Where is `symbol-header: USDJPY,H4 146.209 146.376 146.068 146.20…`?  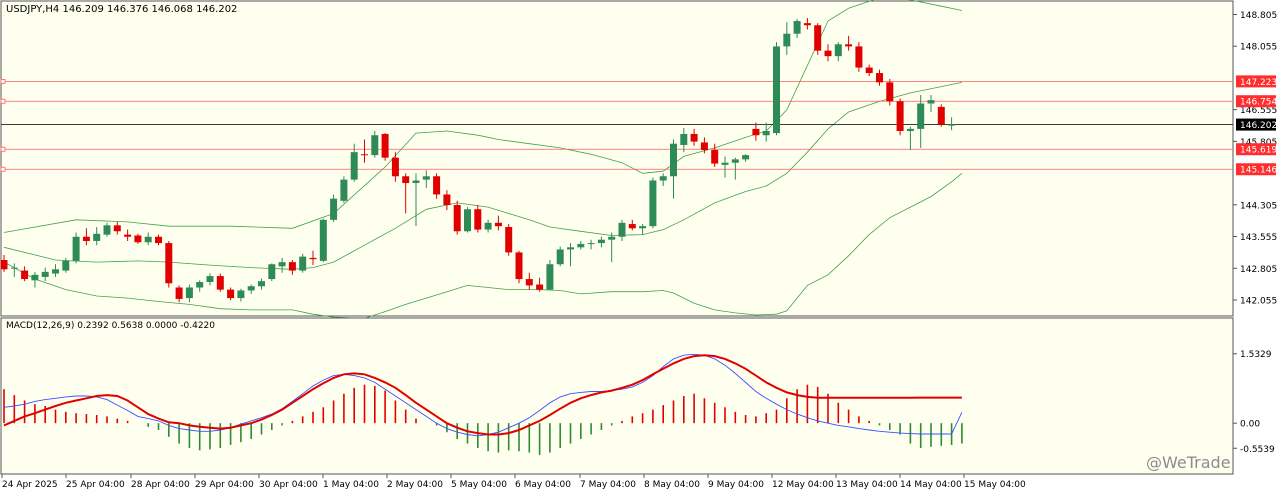
symbol-header: USDJPY,H4 146.209 146.376 146.068 146.20… is located at coordinates (121, 9).